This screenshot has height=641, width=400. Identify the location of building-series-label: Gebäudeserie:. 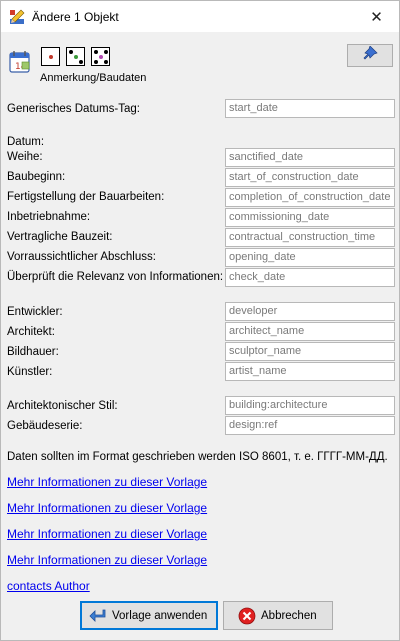
(45, 426).